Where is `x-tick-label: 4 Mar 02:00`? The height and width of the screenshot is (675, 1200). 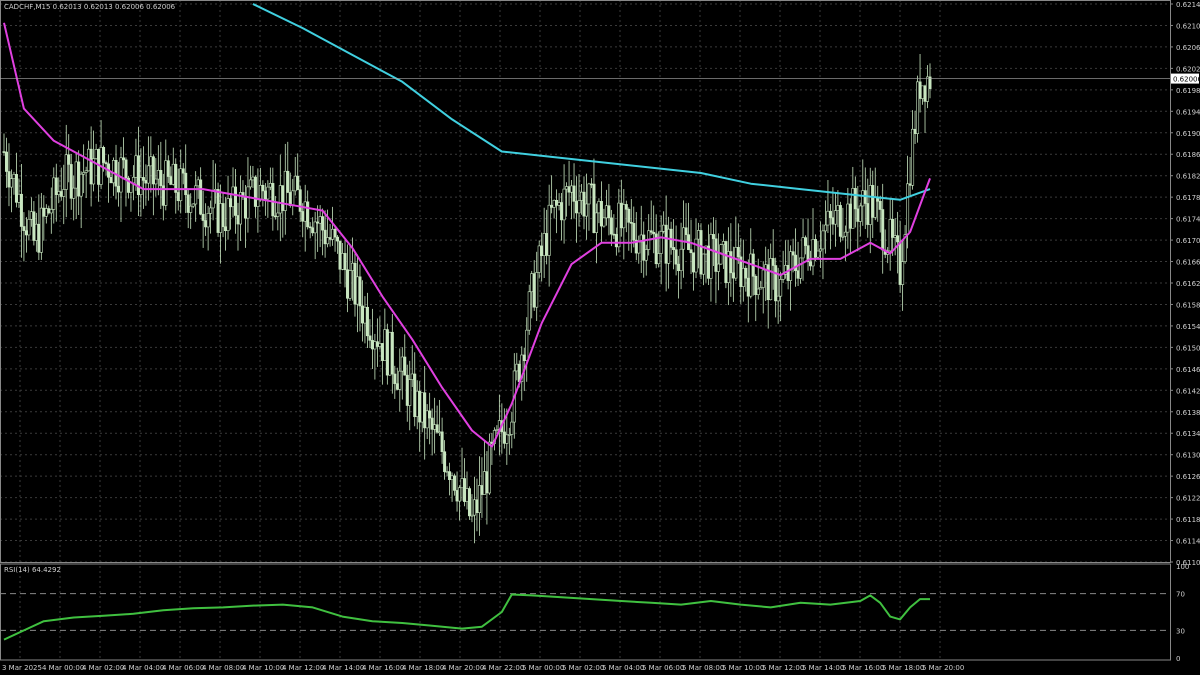 x-tick-label: 4 Mar 02:00 is located at coordinates (103, 668).